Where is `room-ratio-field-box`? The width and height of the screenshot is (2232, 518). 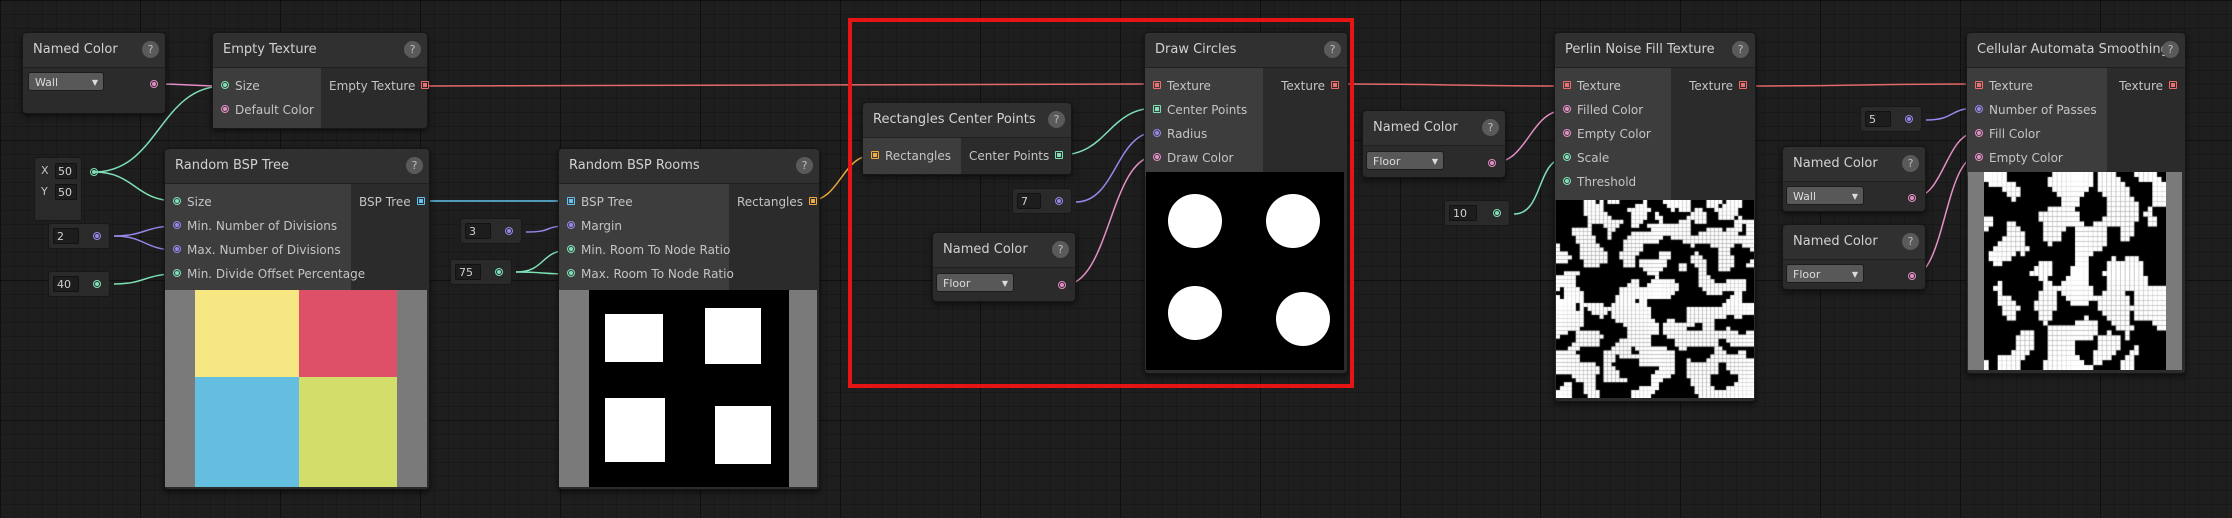 room-ratio-field-box is located at coordinates (481, 272).